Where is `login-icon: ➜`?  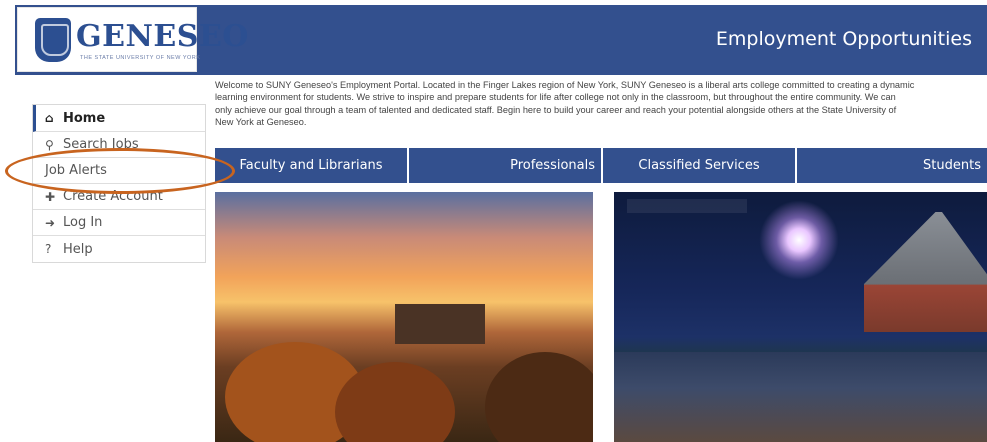 login-icon: ➜ is located at coordinates (50, 222).